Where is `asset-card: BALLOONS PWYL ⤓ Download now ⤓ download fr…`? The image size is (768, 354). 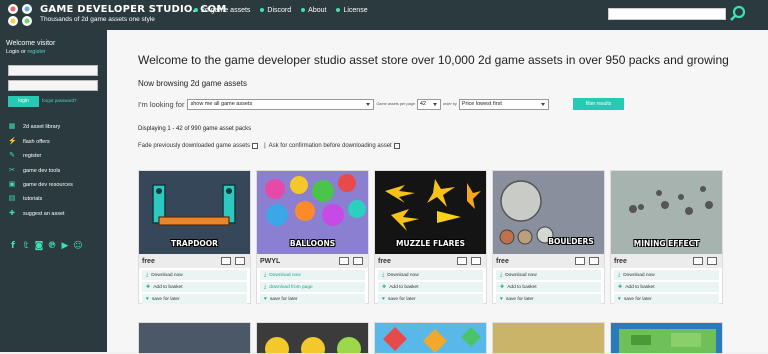 asset-card: BALLOONS PWYL ⤓ Download now ⤓ download fr… is located at coordinates (312, 237).